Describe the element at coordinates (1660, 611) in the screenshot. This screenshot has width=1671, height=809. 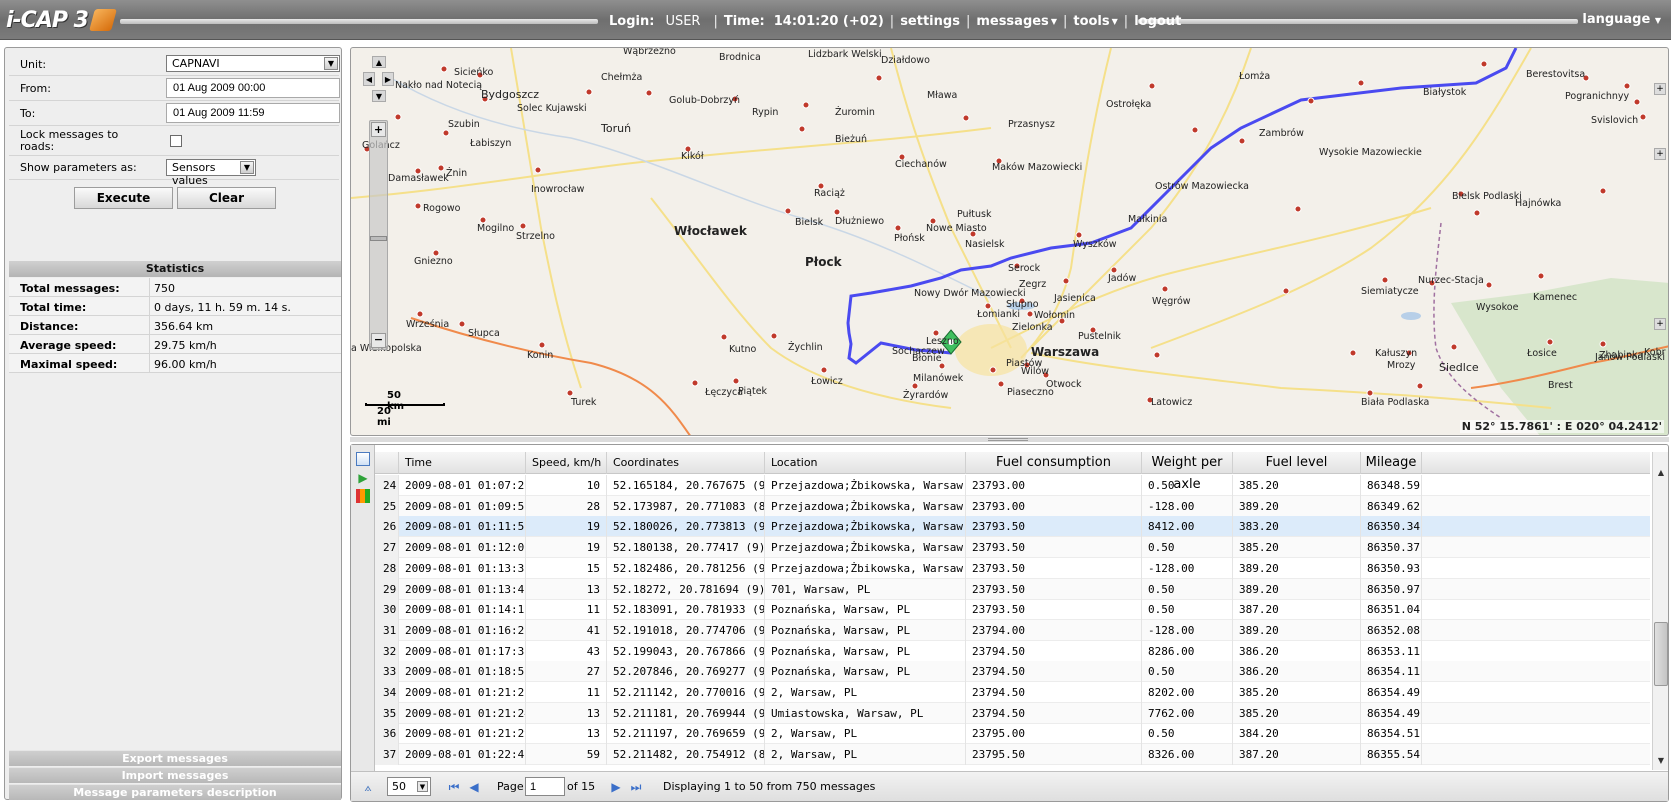
I see `grid-scrollbar: ▲ ▼` at that location.